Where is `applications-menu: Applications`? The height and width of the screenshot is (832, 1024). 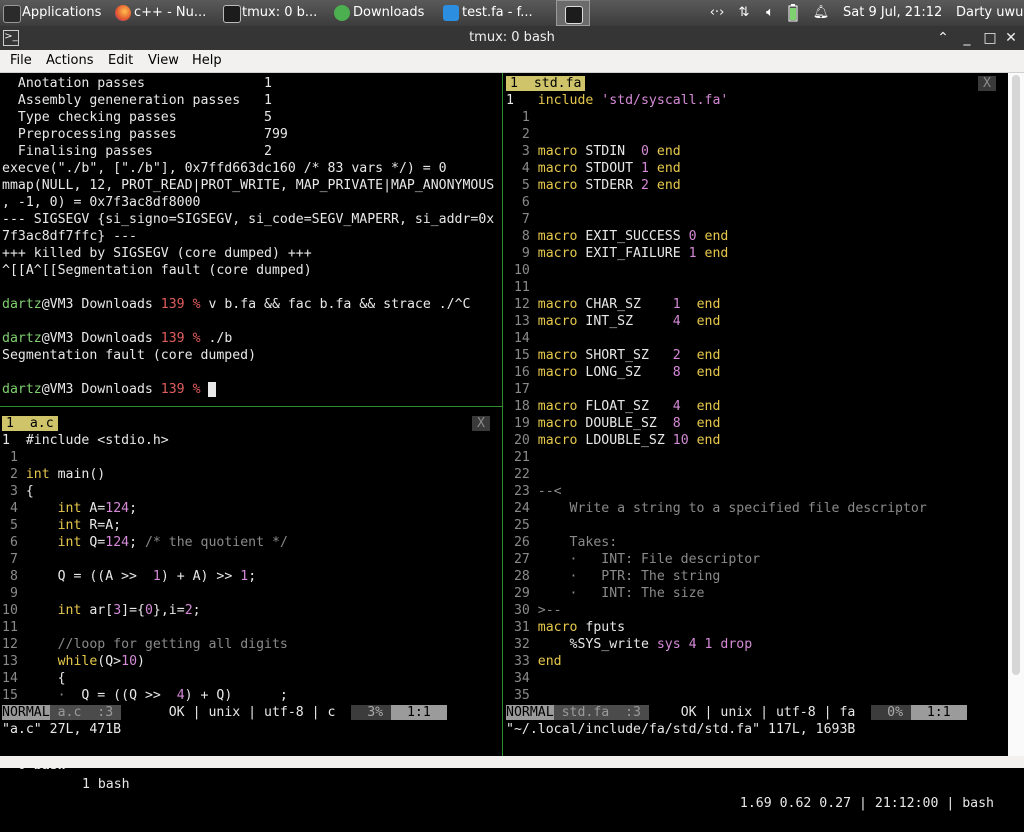 applications-menu: Applications is located at coordinates (54, 13).